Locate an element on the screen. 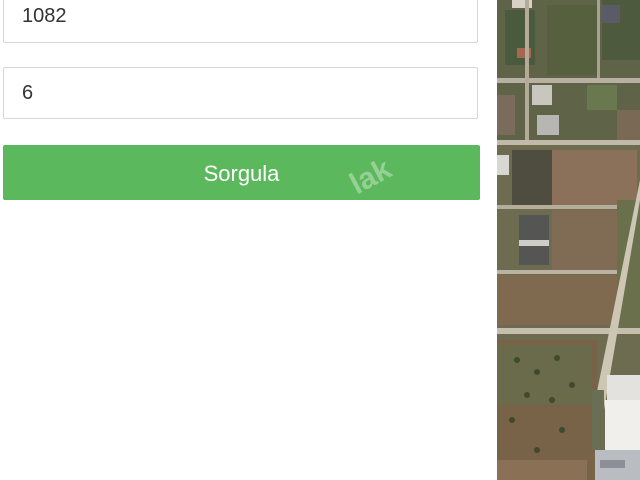  block-number-input is located at coordinates (240, 21).